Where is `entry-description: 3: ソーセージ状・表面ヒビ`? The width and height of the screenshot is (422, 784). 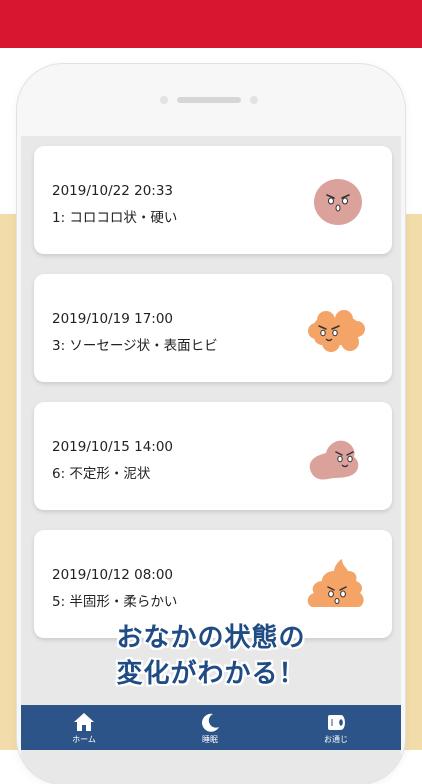
entry-description: 3: ソーセージ状・表面ヒビ is located at coordinates (135, 346).